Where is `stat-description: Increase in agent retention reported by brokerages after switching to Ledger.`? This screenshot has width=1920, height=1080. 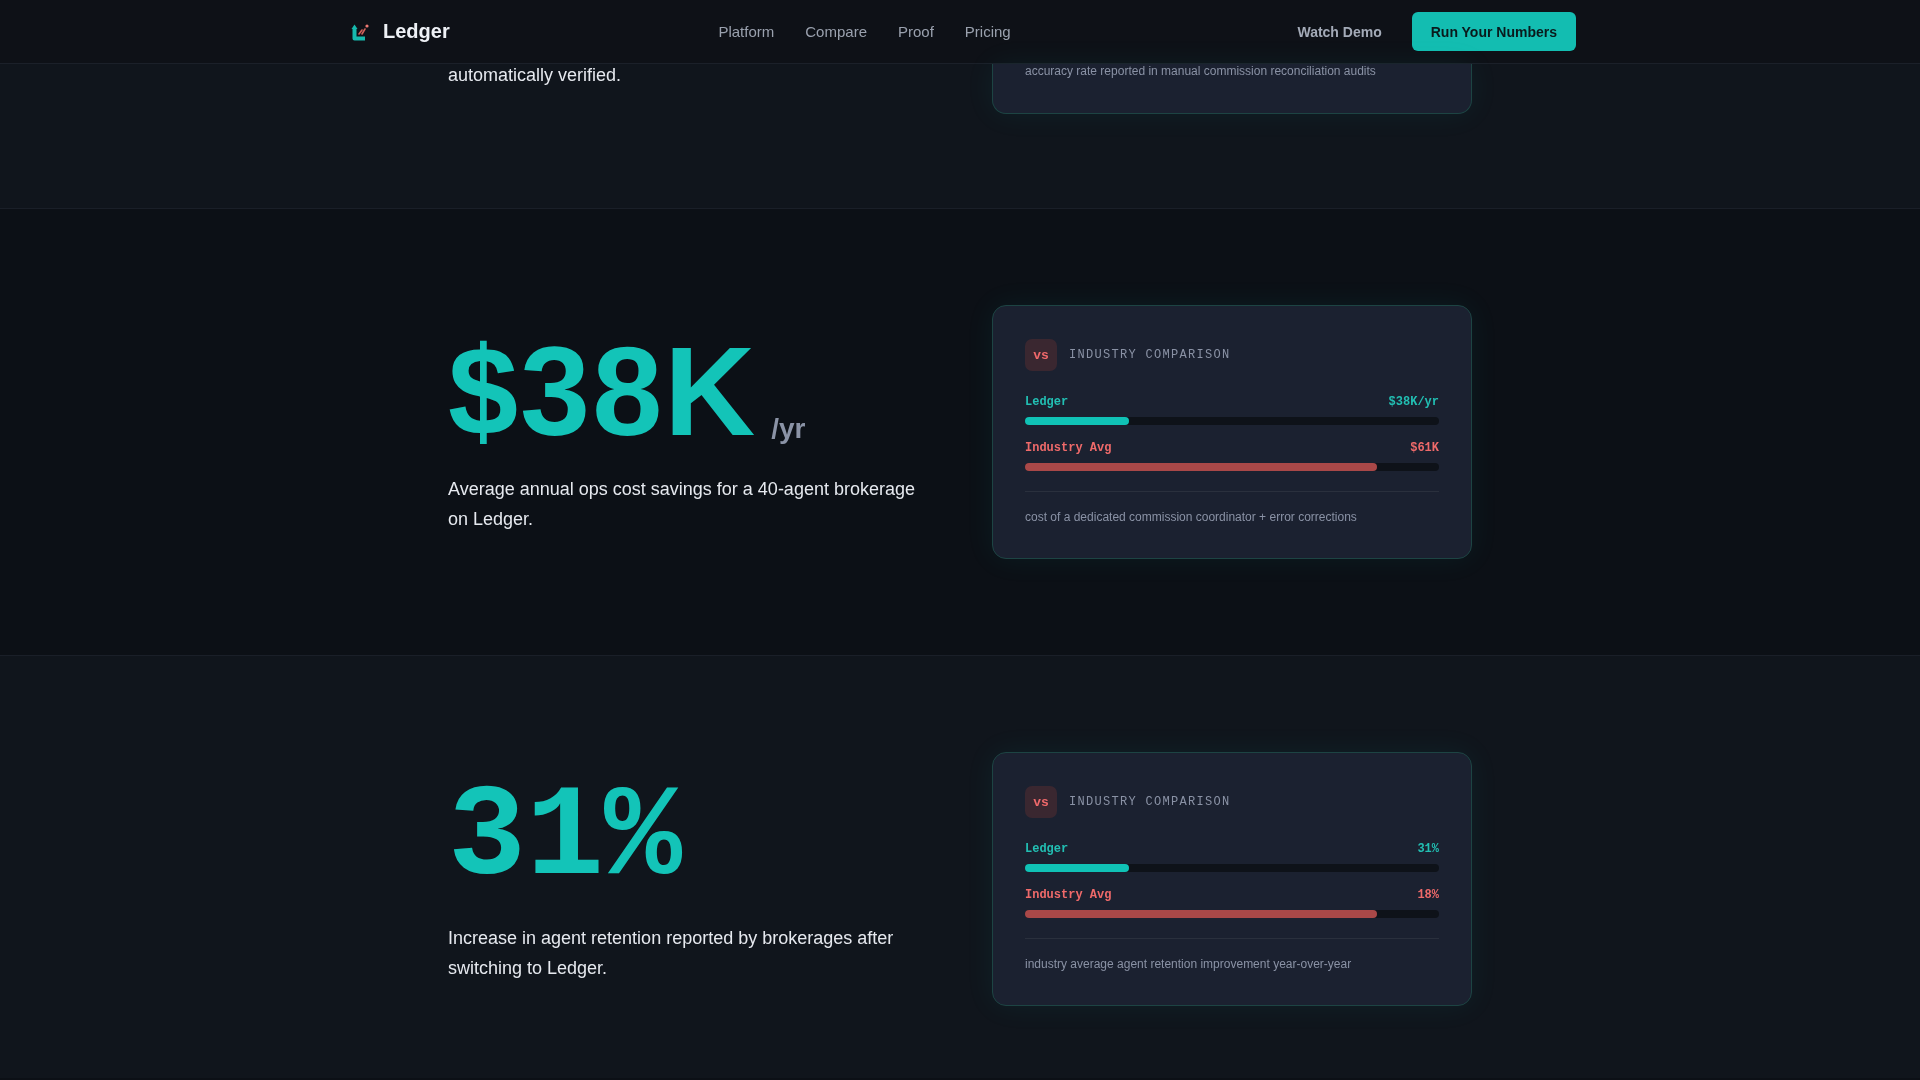 stat-description: Increase in agent retention reported by brokerages after switching to Ledger. is located at coordinates (671, 953).